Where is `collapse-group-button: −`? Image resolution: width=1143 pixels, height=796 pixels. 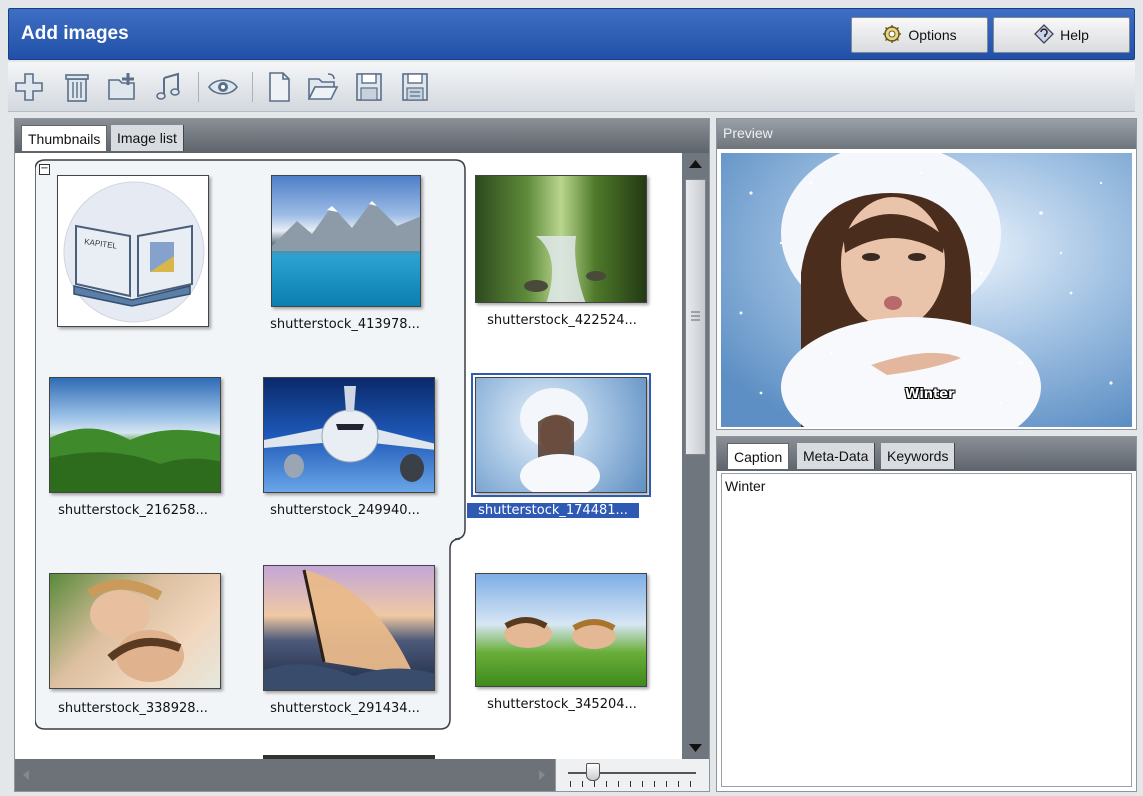 collapse-group-button: − is located at coordinates (44, 169).